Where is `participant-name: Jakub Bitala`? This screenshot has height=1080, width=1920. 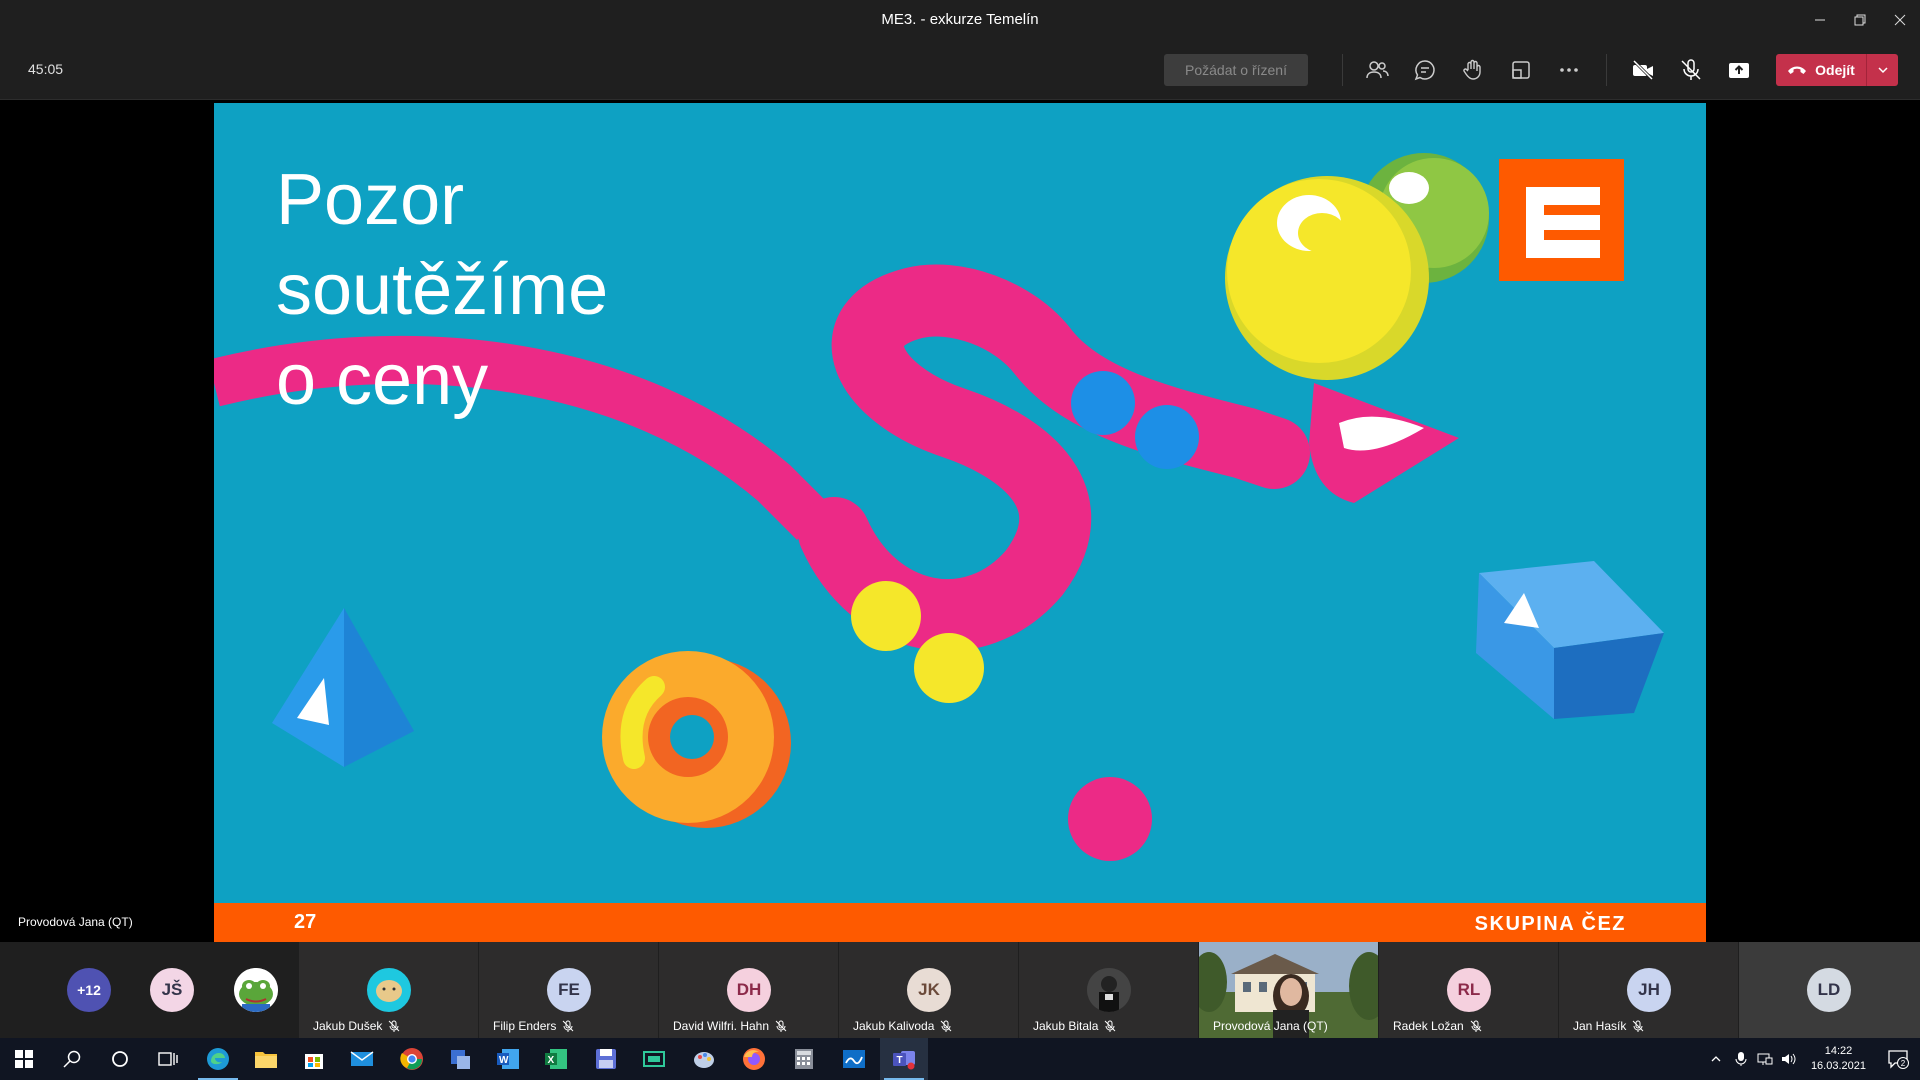 participant-name: Jakub Bitala is located at coordinates (1074, 1026).